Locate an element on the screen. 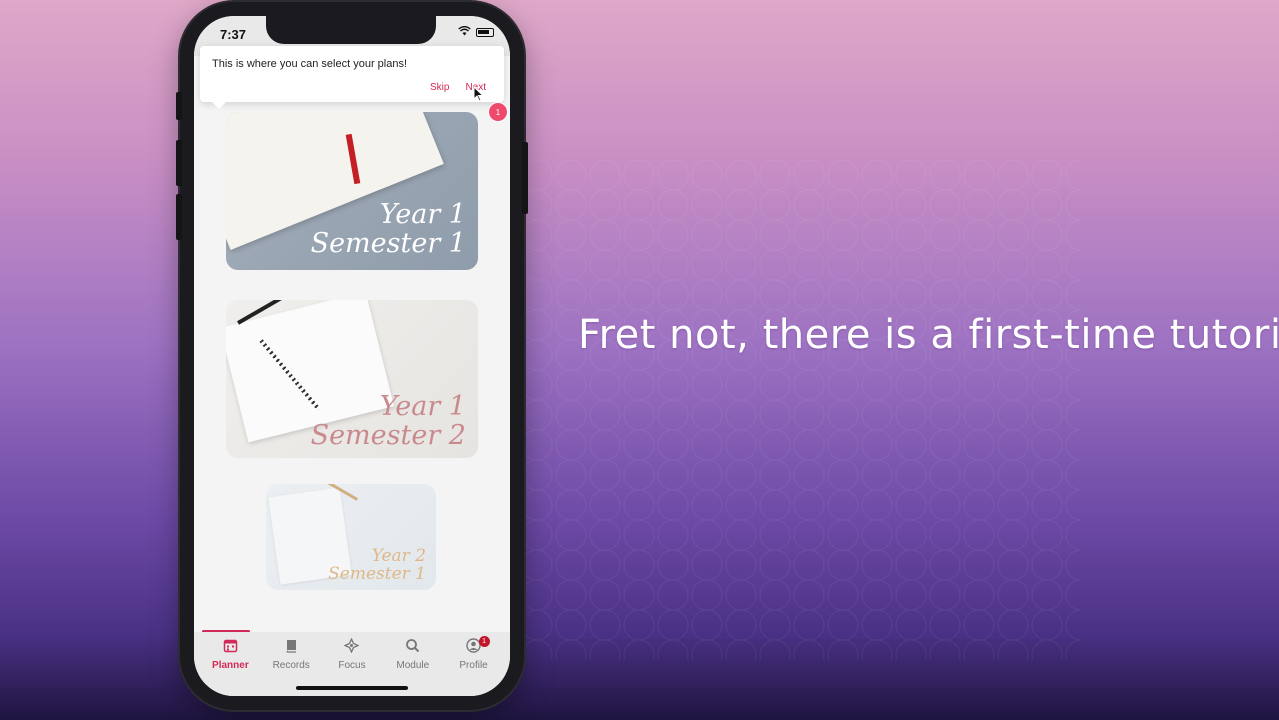 This screenshot has width=1279, height=720. plan-card-year2-sem1: Year 2 Semester 1 is located at coordinates (351, 537).